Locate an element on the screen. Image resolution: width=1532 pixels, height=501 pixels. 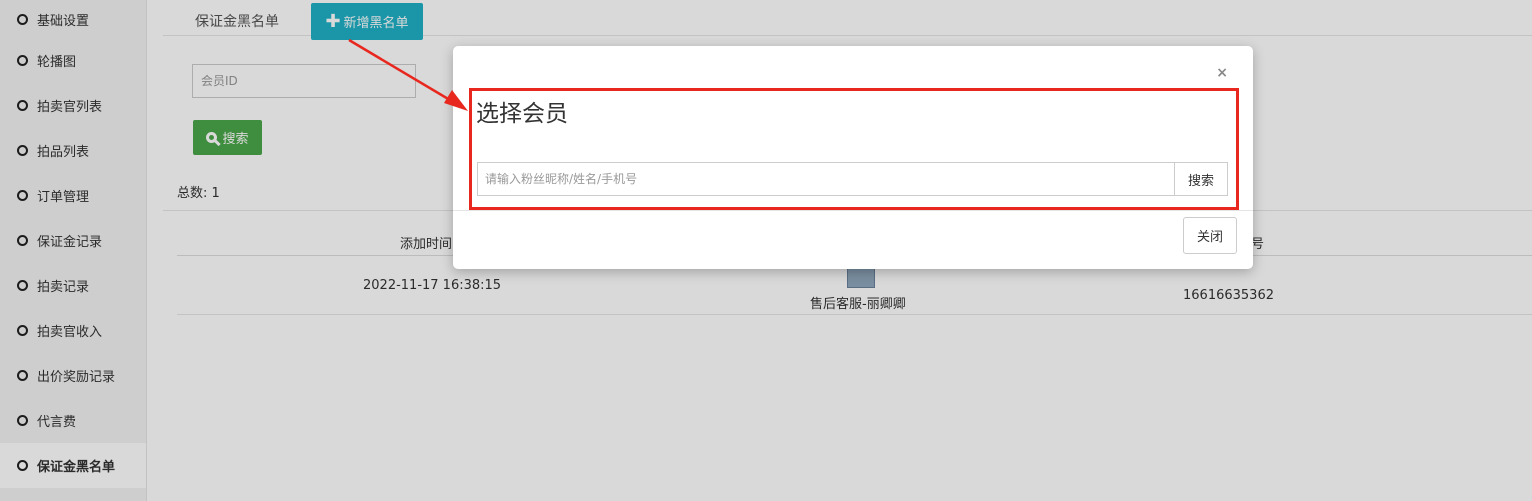
arrow-shaft is located at coordinates (402, 71).